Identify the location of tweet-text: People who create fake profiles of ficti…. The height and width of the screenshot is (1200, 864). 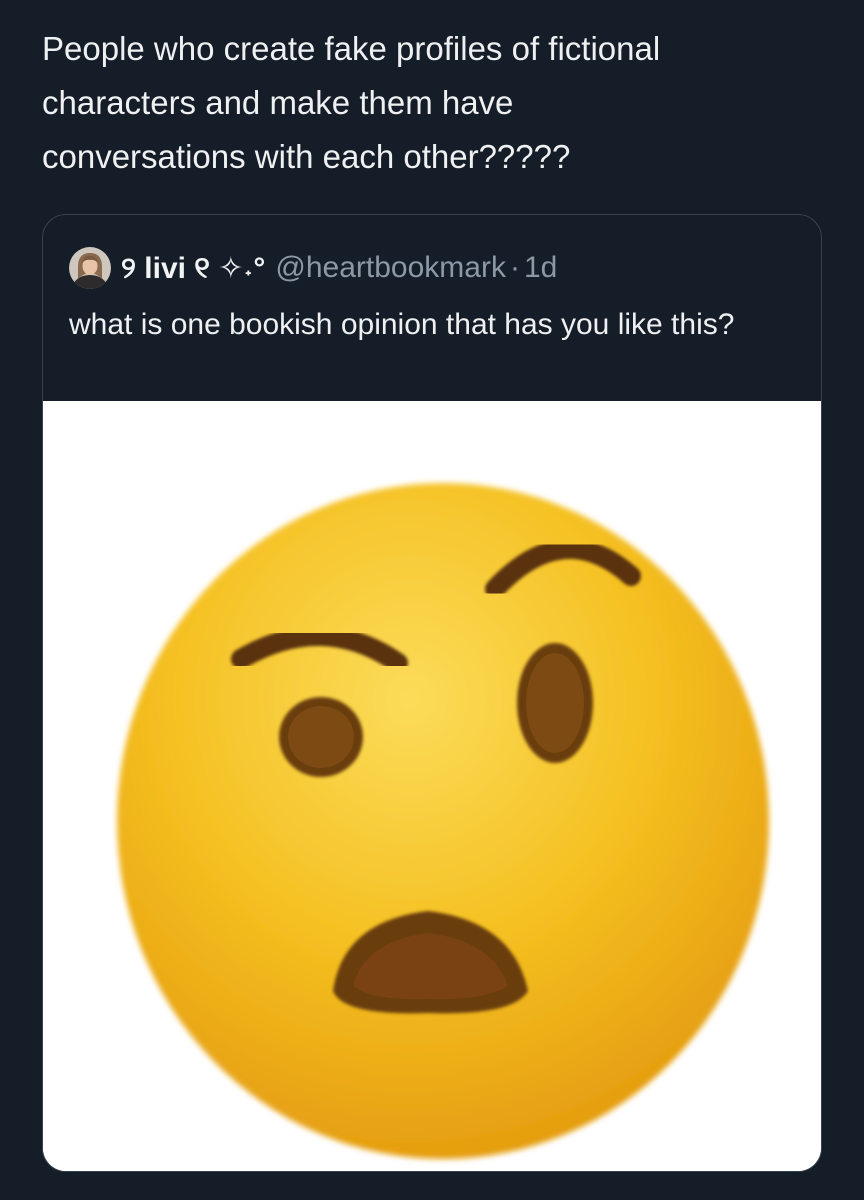
(351, 102).